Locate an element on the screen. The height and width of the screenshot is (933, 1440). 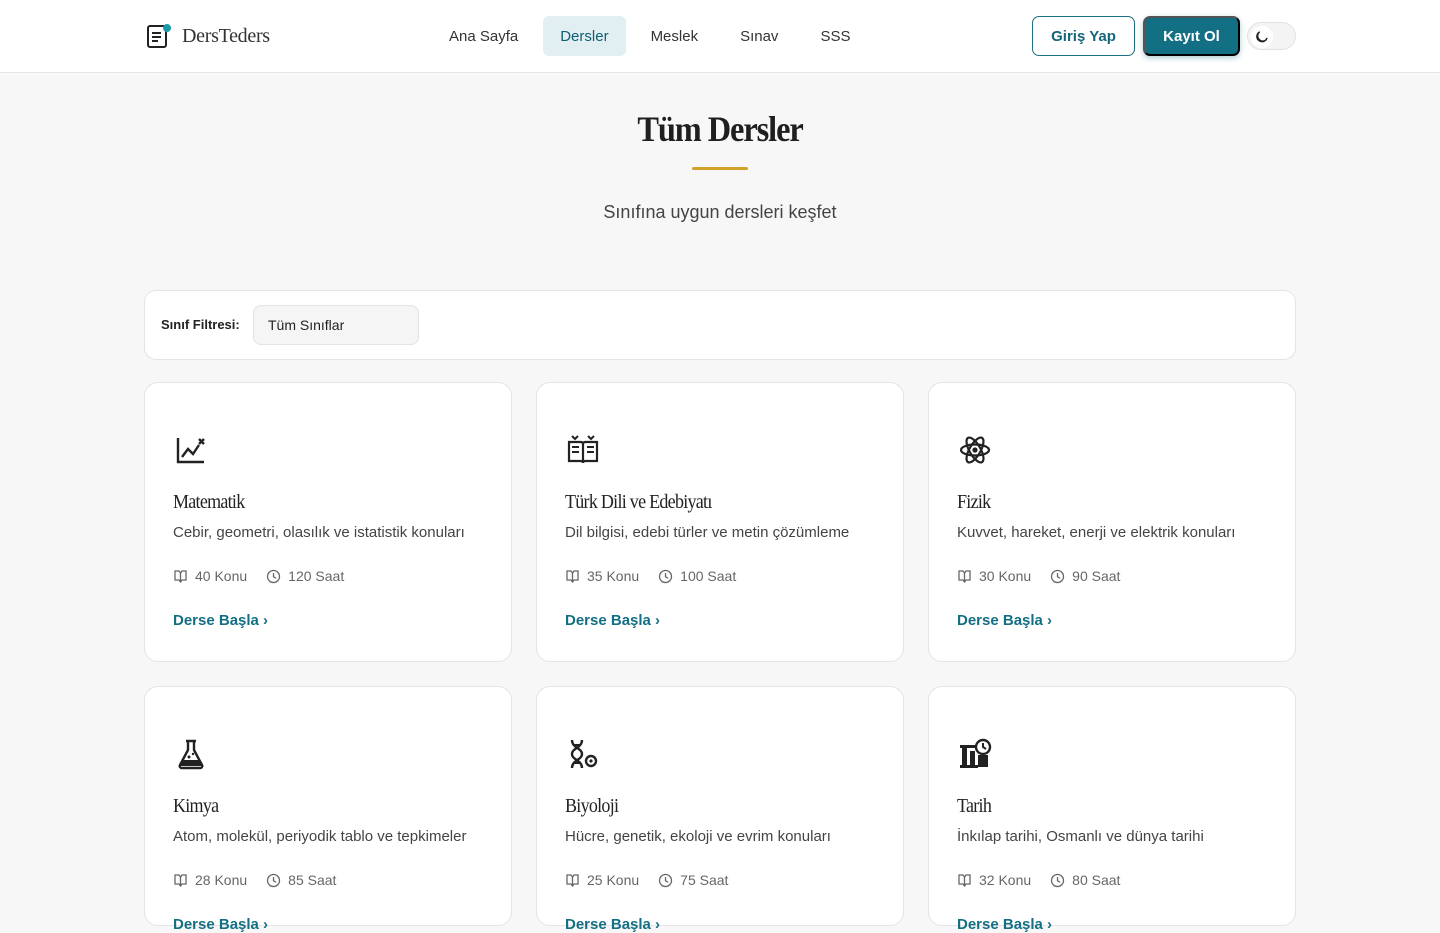
topic-count-text: 28 Konu is located at coordinates (221, 880).